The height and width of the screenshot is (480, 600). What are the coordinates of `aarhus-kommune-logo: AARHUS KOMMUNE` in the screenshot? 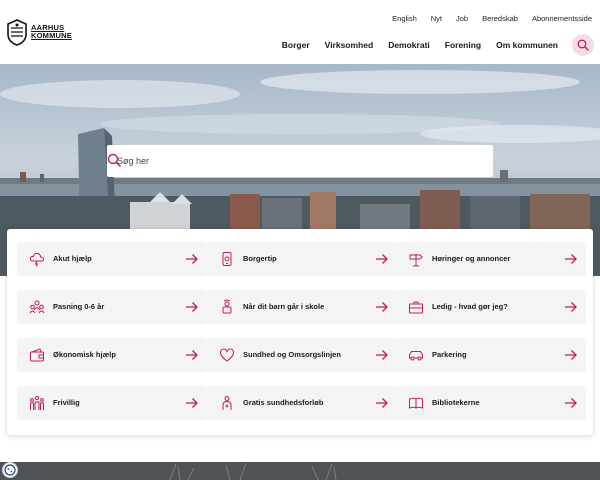 It's located at (39, 32).